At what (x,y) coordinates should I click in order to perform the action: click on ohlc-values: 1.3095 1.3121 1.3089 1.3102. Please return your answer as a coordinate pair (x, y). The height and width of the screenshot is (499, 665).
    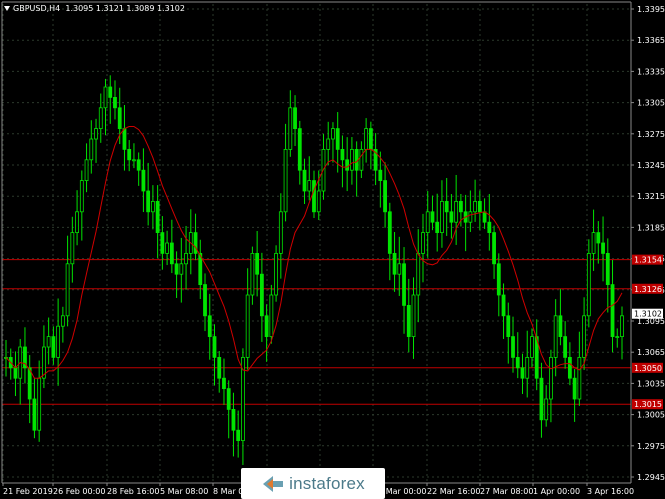
    Looking at the image, I should click on (125, 8).